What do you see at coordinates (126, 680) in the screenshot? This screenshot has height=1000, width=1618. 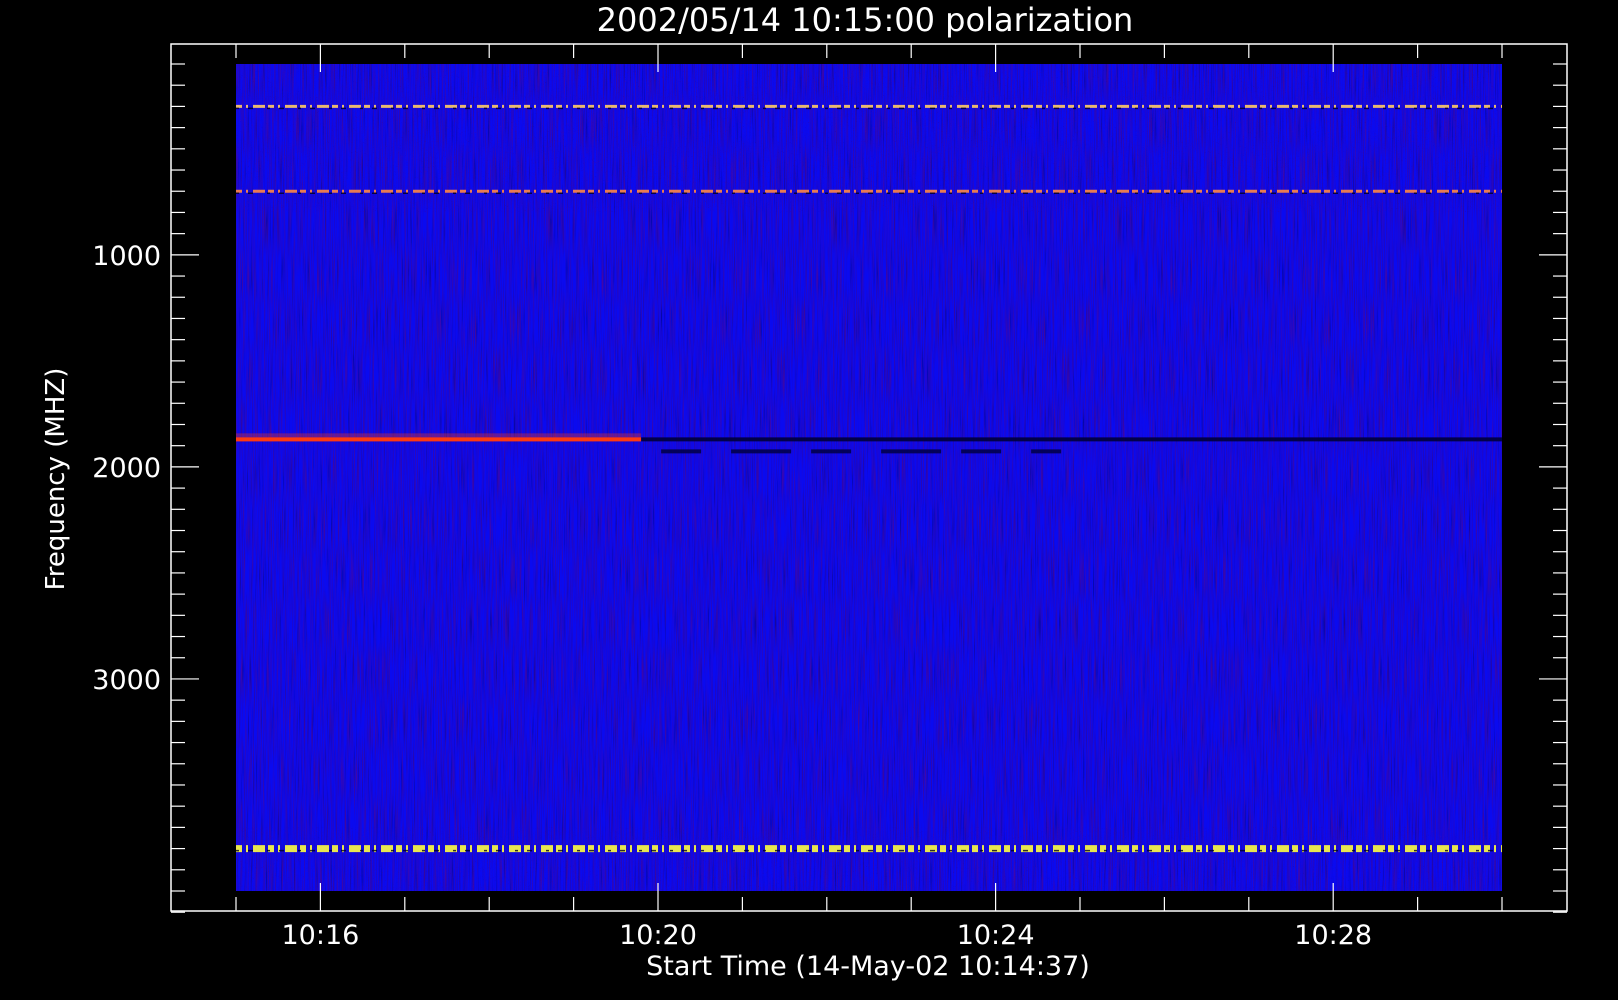 I see `y-tick-label: 3000` at bounding box center [126, 680].